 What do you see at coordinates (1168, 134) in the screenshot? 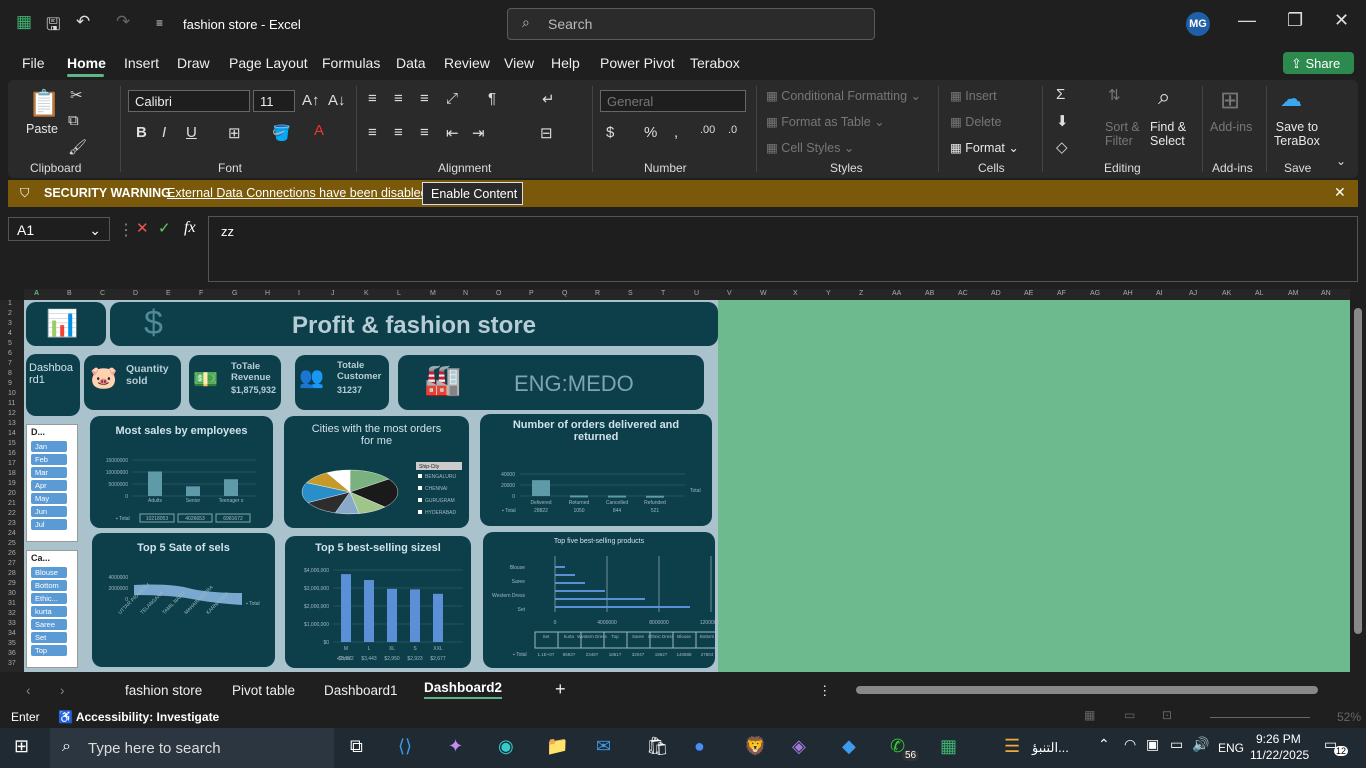
I see `find-select-button: Find & Select` at bounding box center [1168, 134].